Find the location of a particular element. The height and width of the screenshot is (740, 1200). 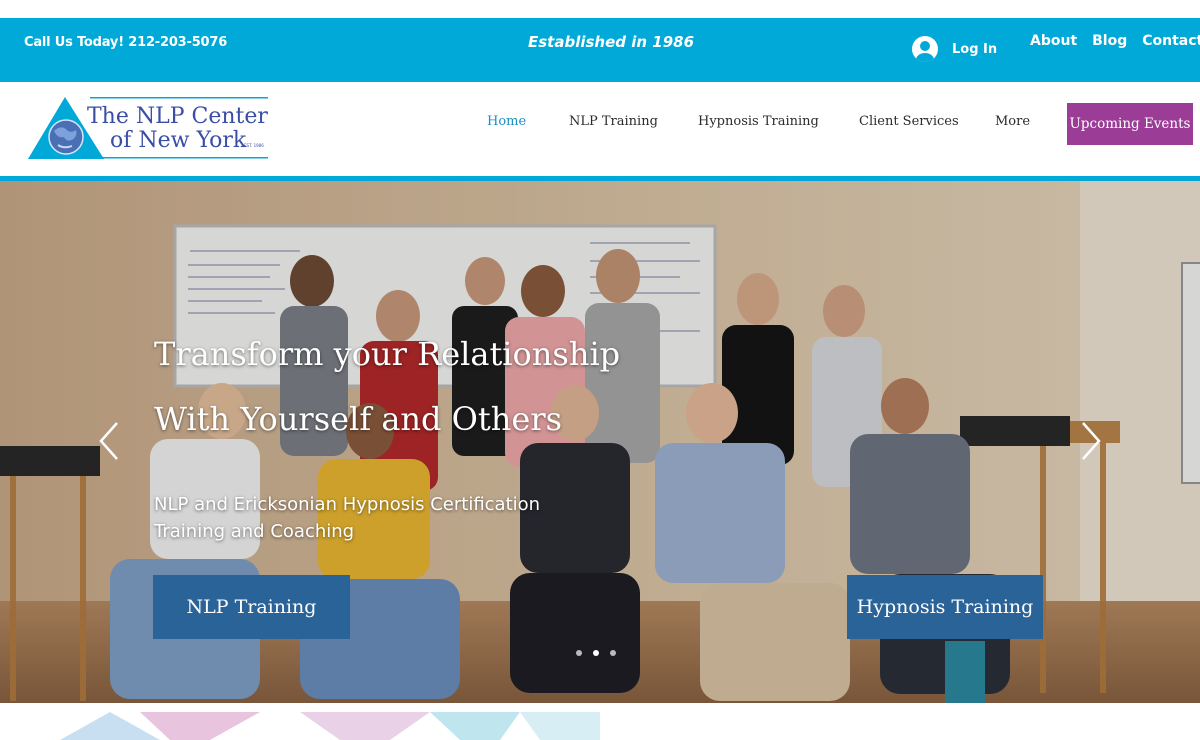

logo-line-1: The NLP Center is located at coordinates (177, 116).